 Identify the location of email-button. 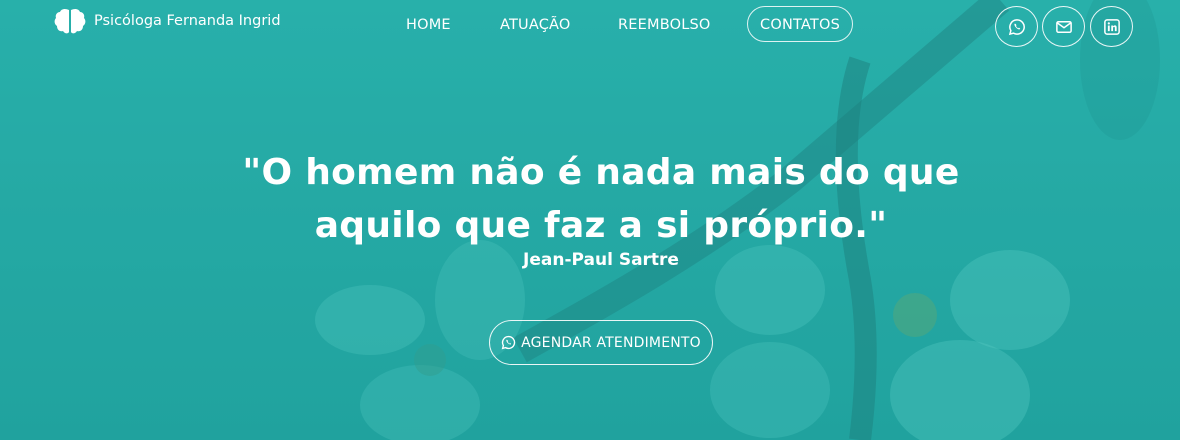
(1063, 26).